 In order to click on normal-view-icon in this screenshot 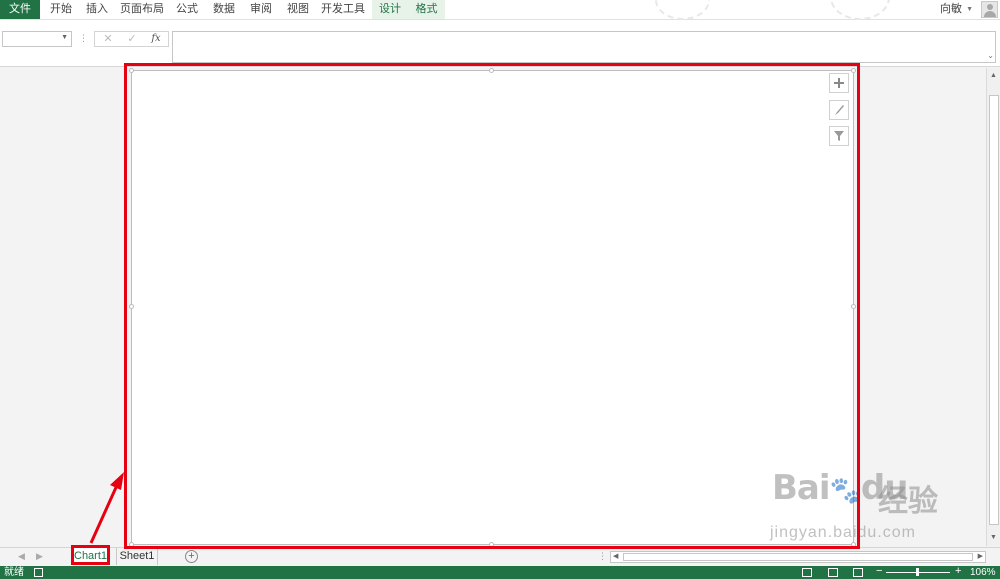, I will do `click(807, 572)`.